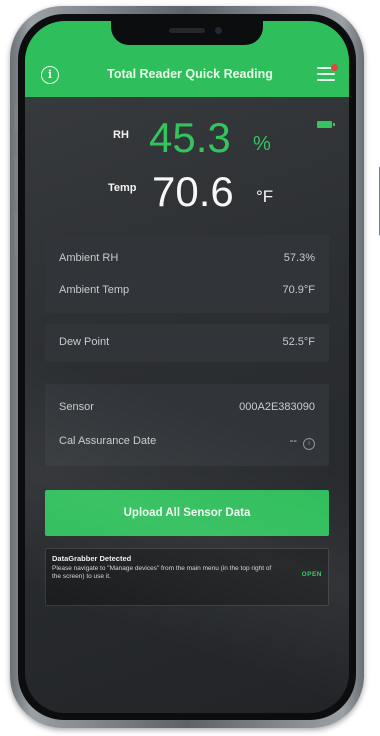 This screenshot has width=380, height=736. Describe the element at coordinates (187, 442) in the screenshot. I see `cal-assurance-row: Cal Assurance Date -- i` at that location.